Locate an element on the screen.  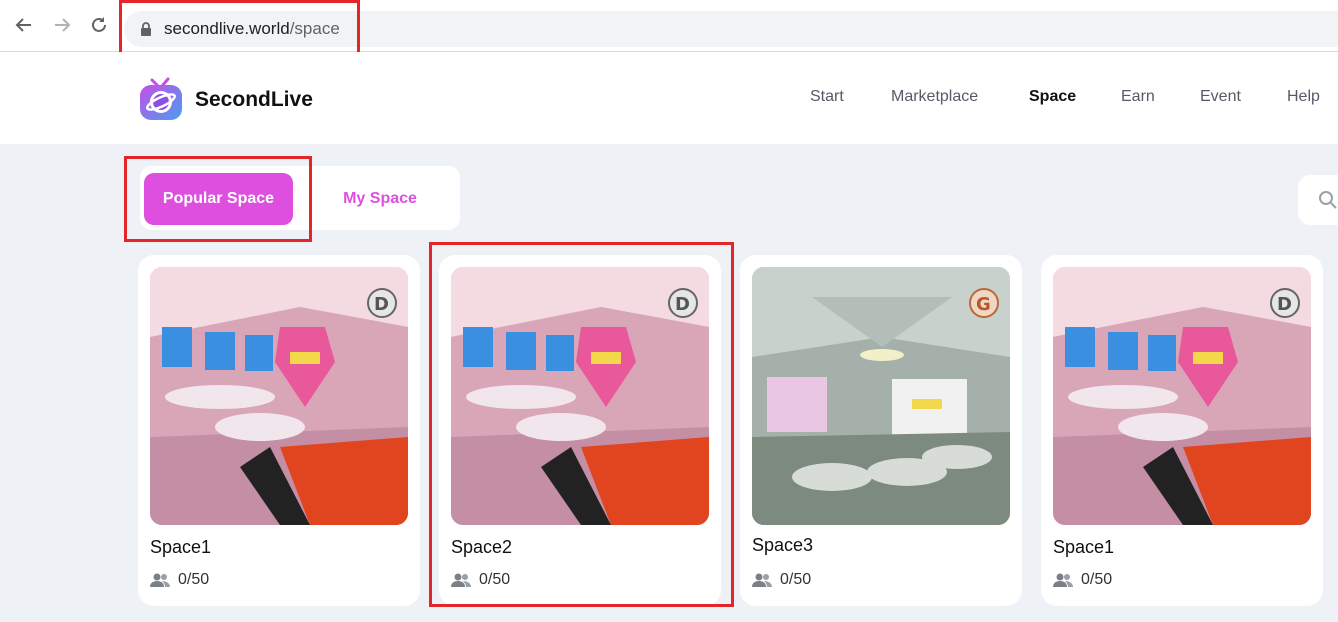
nav-start: Start is located at coordinates (827, 97).